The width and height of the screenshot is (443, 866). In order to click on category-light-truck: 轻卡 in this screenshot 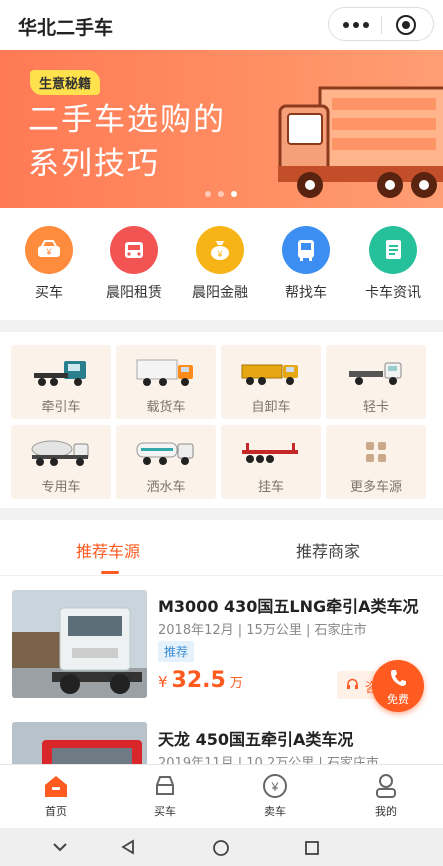, I will do `click(376, 382)`.